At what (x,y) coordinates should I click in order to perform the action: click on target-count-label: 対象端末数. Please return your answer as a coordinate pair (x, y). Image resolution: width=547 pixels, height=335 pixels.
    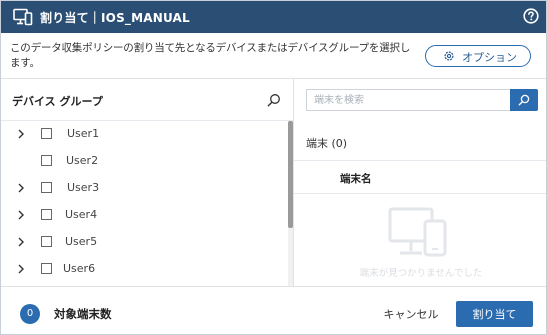
    Looking at the image, I should click on (83, 314).